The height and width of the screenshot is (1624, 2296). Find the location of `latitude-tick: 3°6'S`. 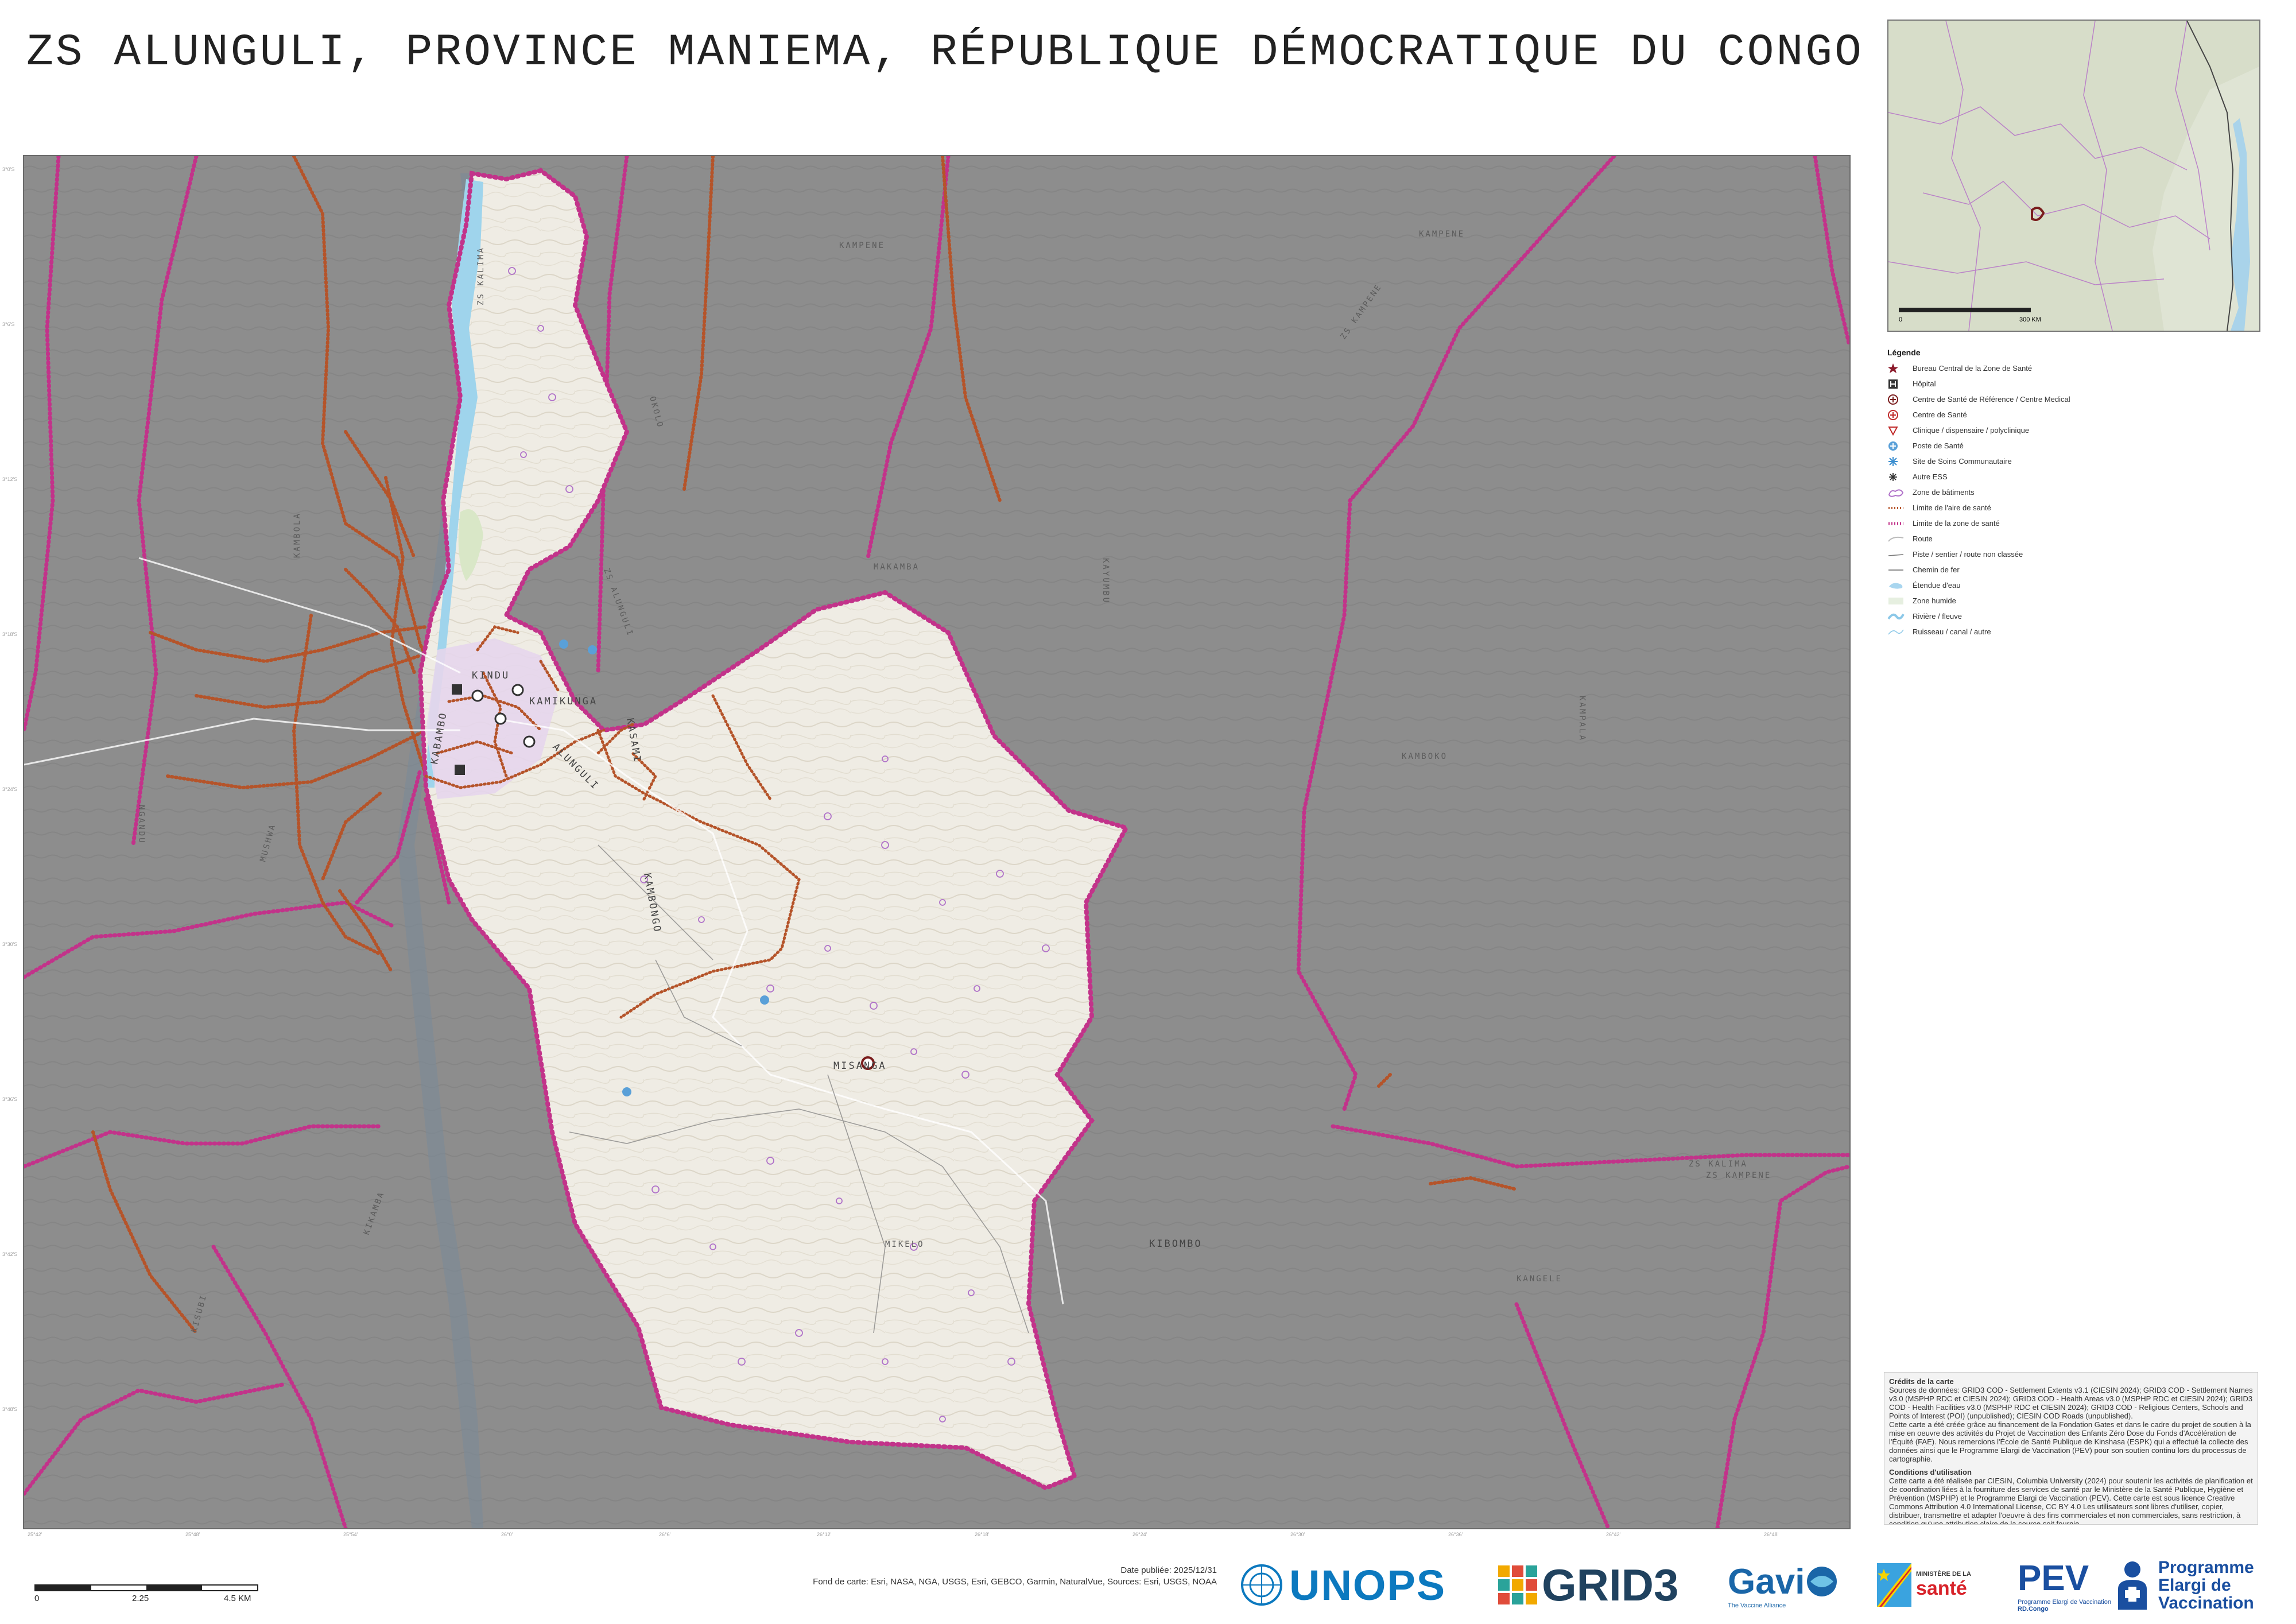

latitude-tick: 3°6'S is located at coordinates (8, 324).